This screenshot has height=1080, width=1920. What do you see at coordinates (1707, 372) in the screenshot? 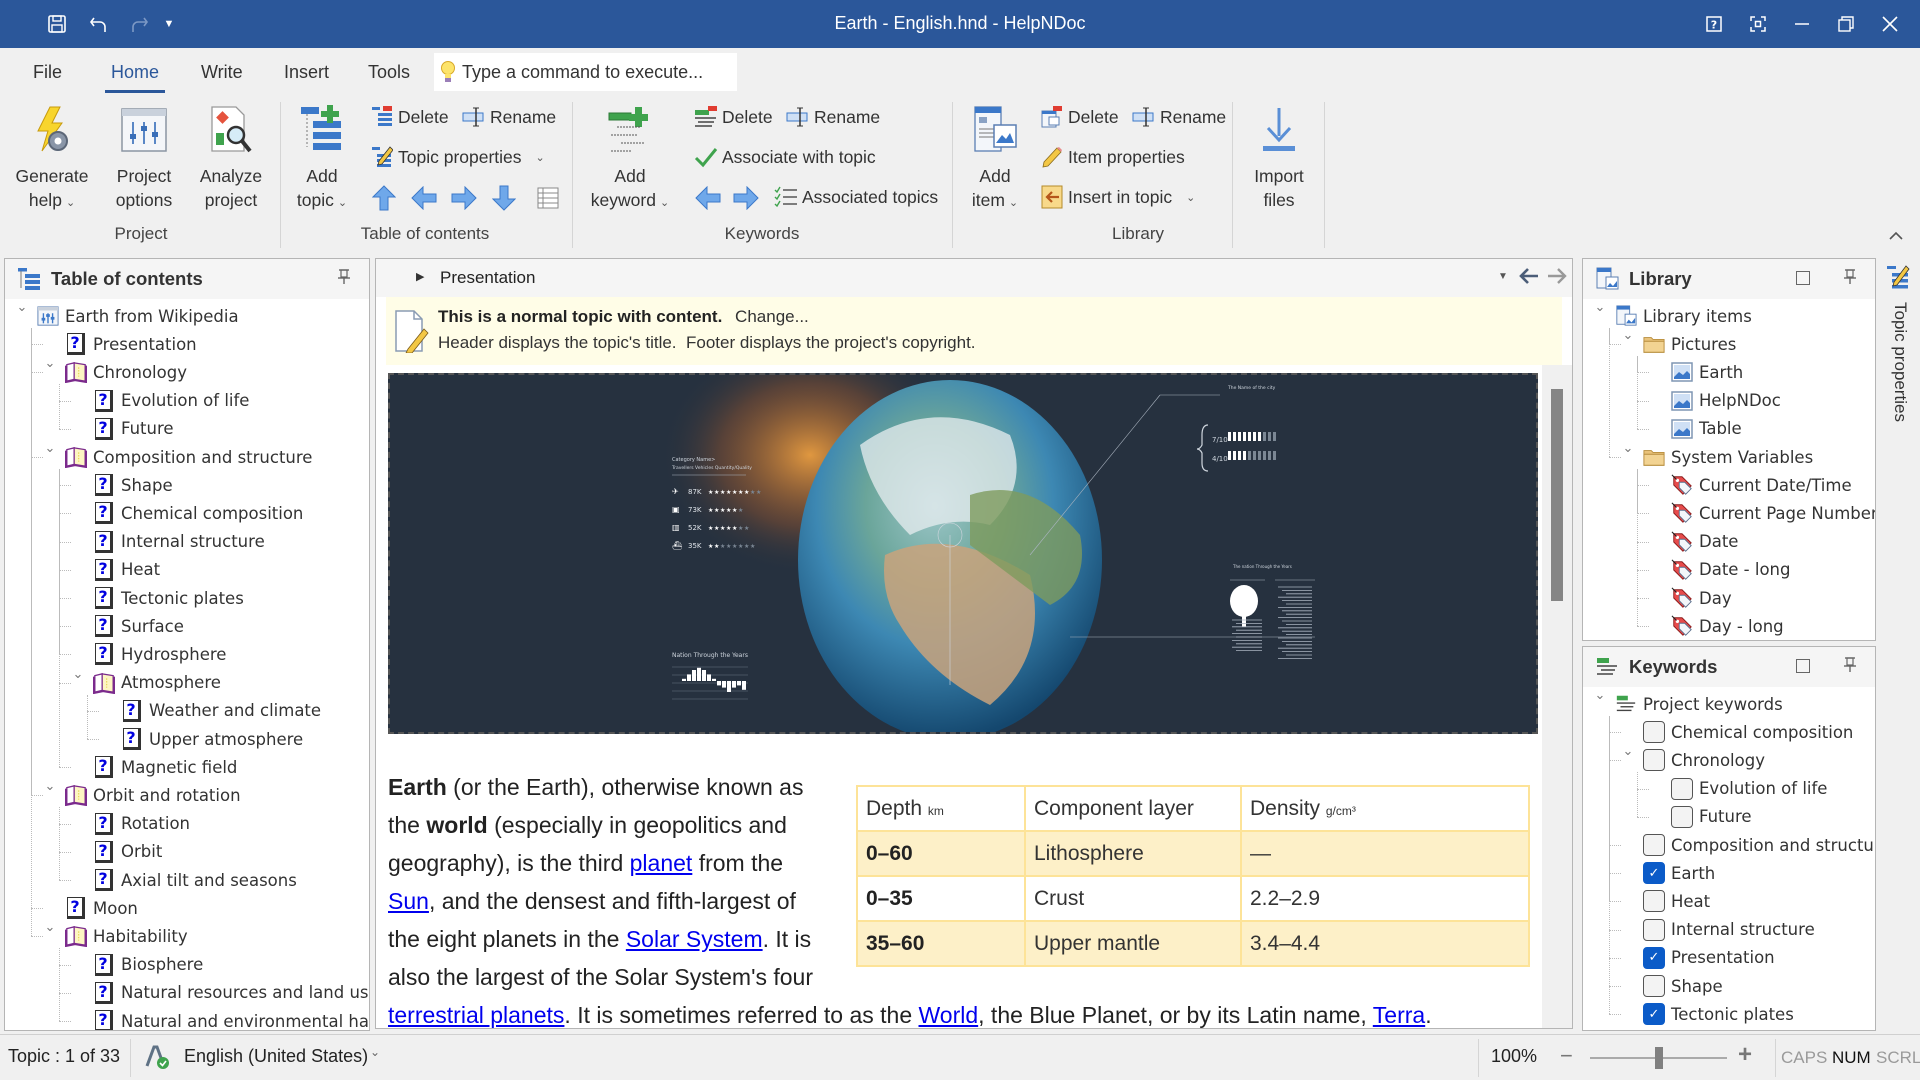
I see `library-item: Earth` at bounding box center [1707, 372].